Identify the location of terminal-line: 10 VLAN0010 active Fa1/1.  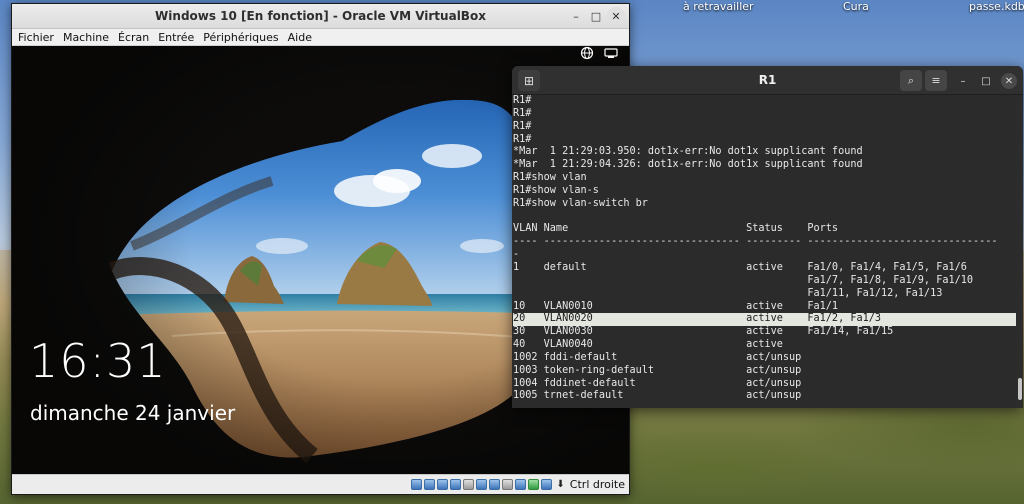
(676, 306).